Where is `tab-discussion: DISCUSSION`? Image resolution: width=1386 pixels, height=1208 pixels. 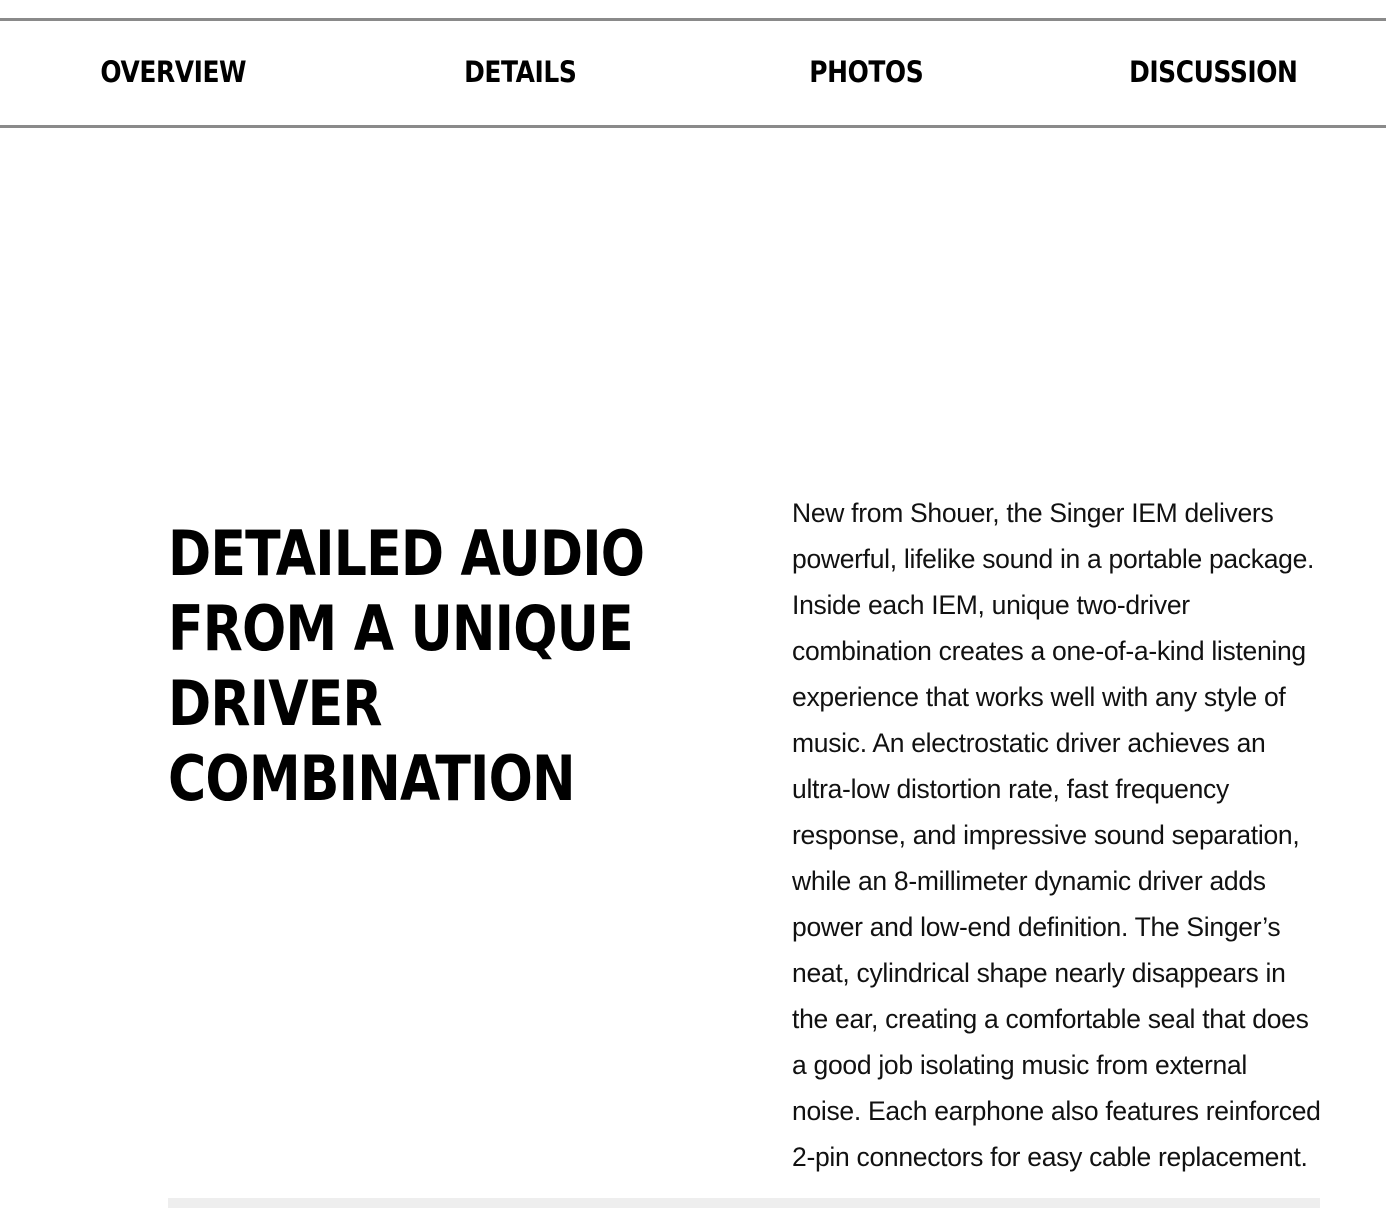
tab-discussion: DISCUSSION is located at coordinates (1213, 73).